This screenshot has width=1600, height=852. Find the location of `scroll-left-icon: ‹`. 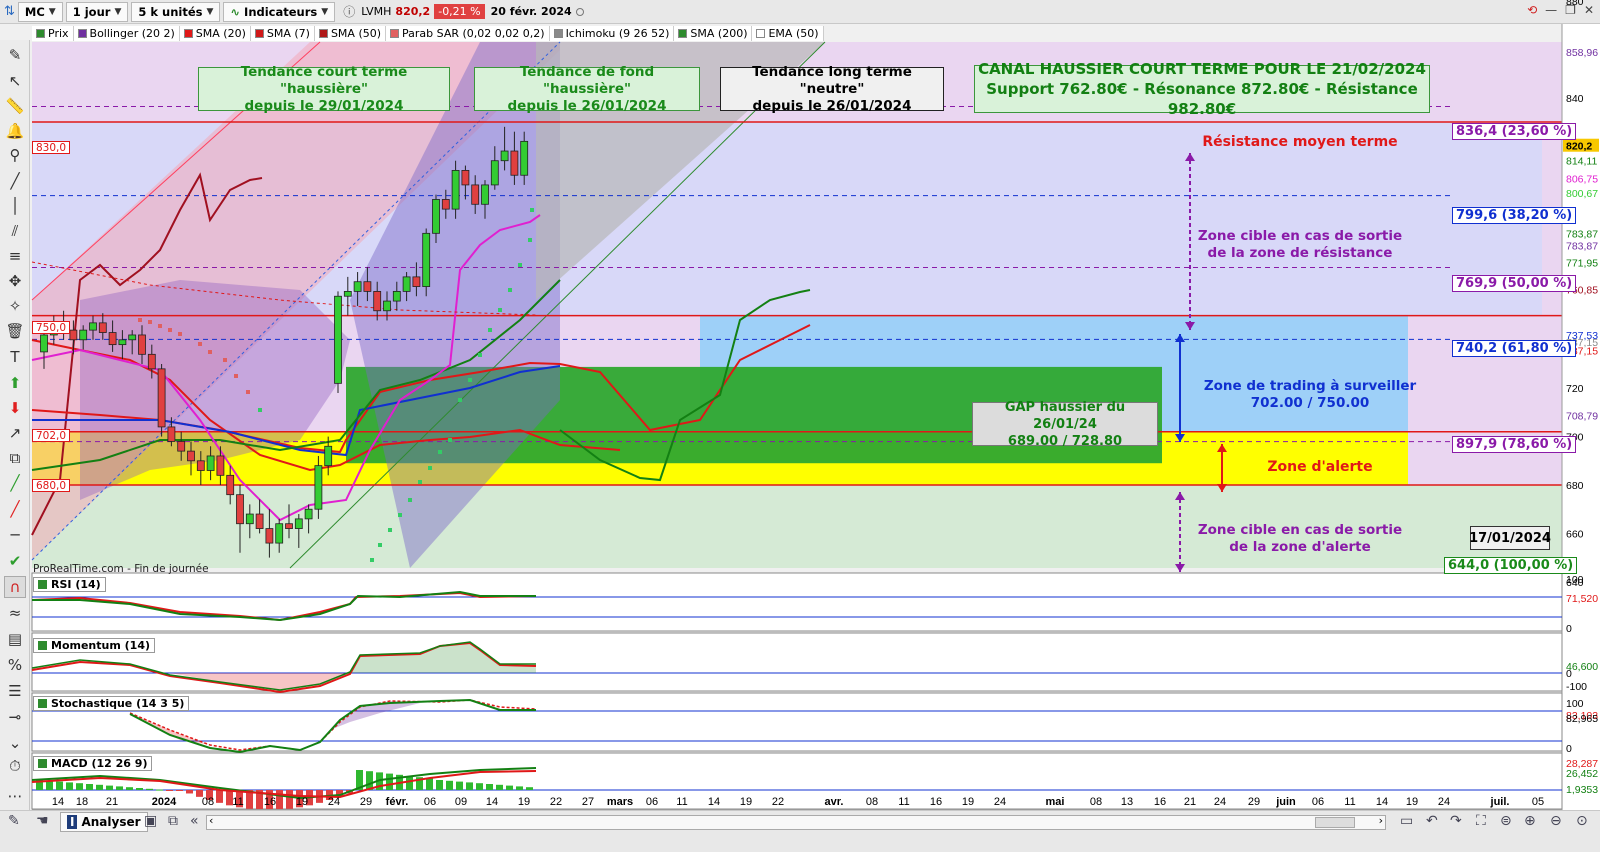

scroll-left-icon: ‹ is located at coordinates (211, 820).